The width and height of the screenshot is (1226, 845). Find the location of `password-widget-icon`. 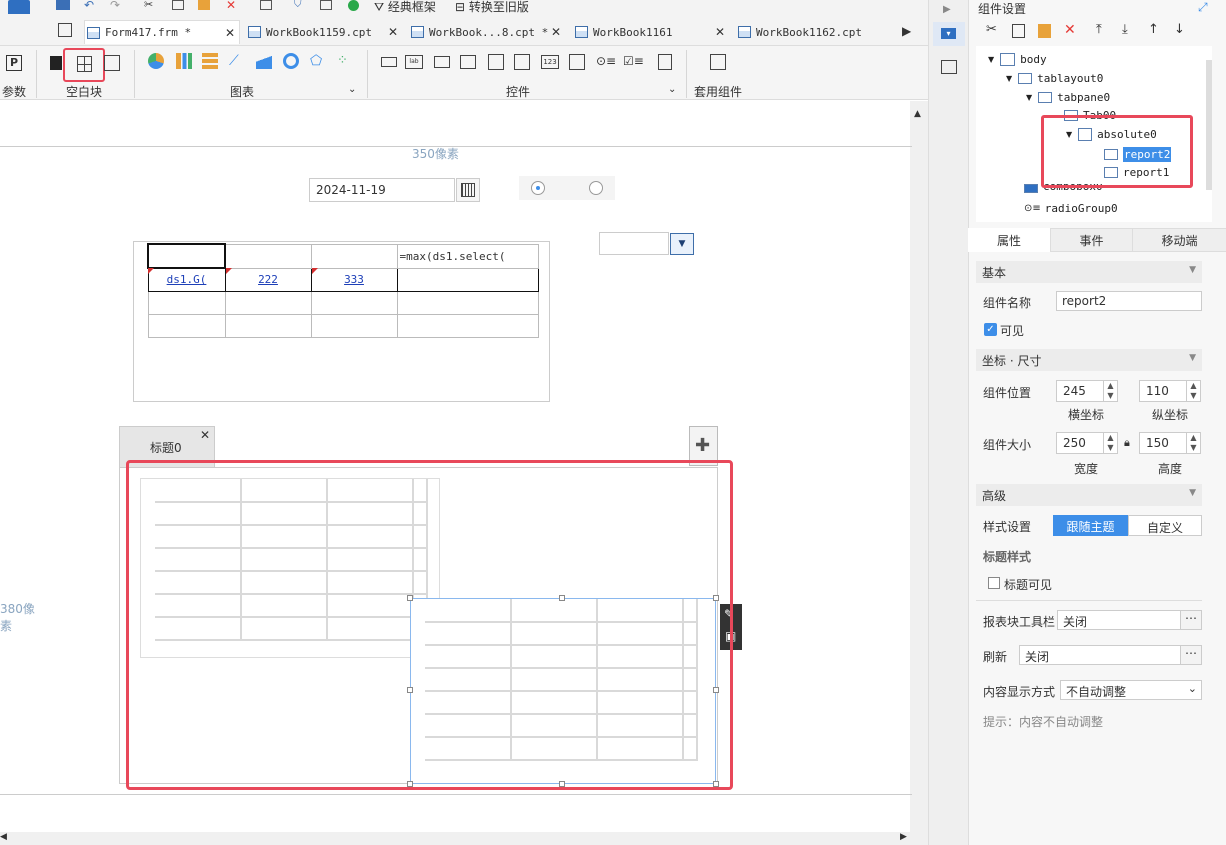

password-widget-icon is located at coordinates (468, 62).